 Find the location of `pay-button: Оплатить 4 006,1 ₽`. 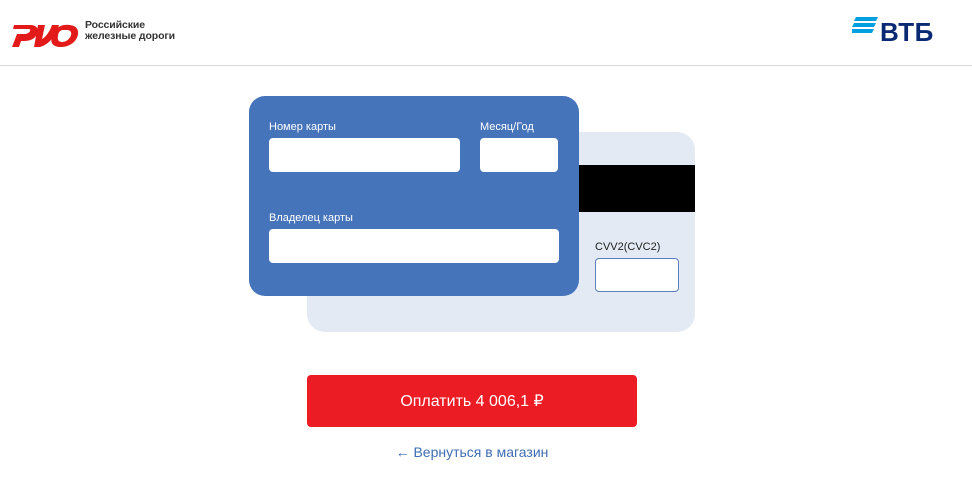

pay-button: Оплатить 4 006,1 ₽ is located at coordinates (472, 401).